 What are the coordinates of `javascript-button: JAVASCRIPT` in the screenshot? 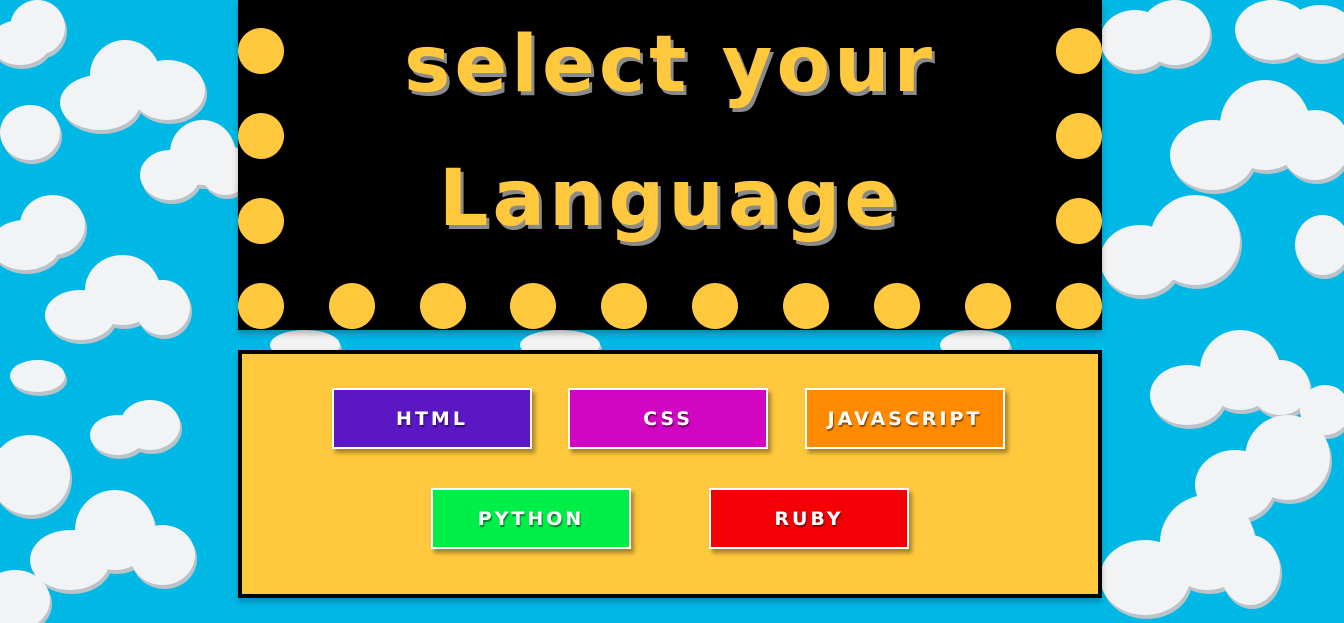 It's located at (905, 418).